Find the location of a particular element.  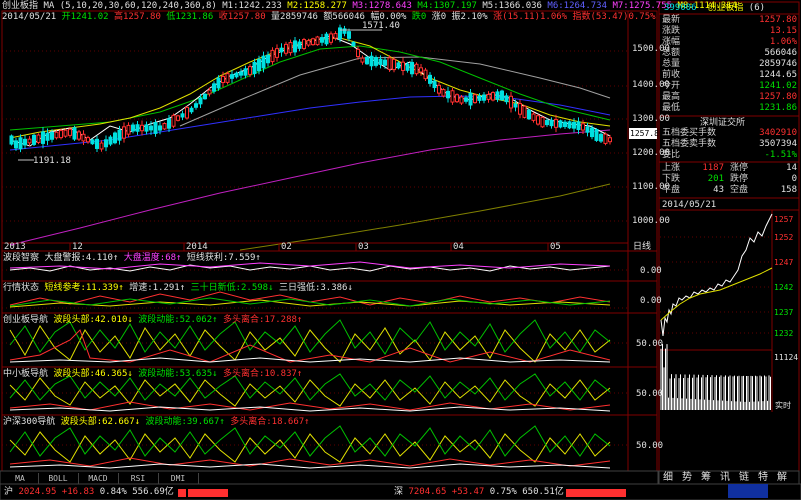

order-book-label: 委比 is located at coordinates (671, 155).